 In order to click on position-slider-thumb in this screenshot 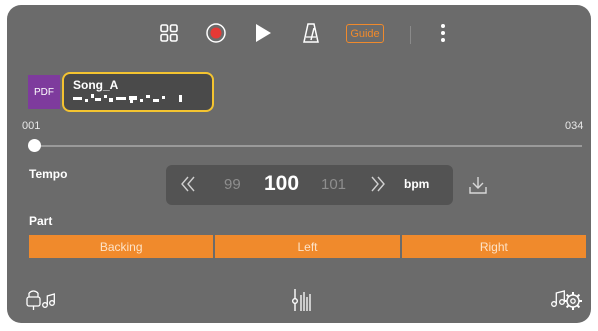, I will do `click(34, 145)`.